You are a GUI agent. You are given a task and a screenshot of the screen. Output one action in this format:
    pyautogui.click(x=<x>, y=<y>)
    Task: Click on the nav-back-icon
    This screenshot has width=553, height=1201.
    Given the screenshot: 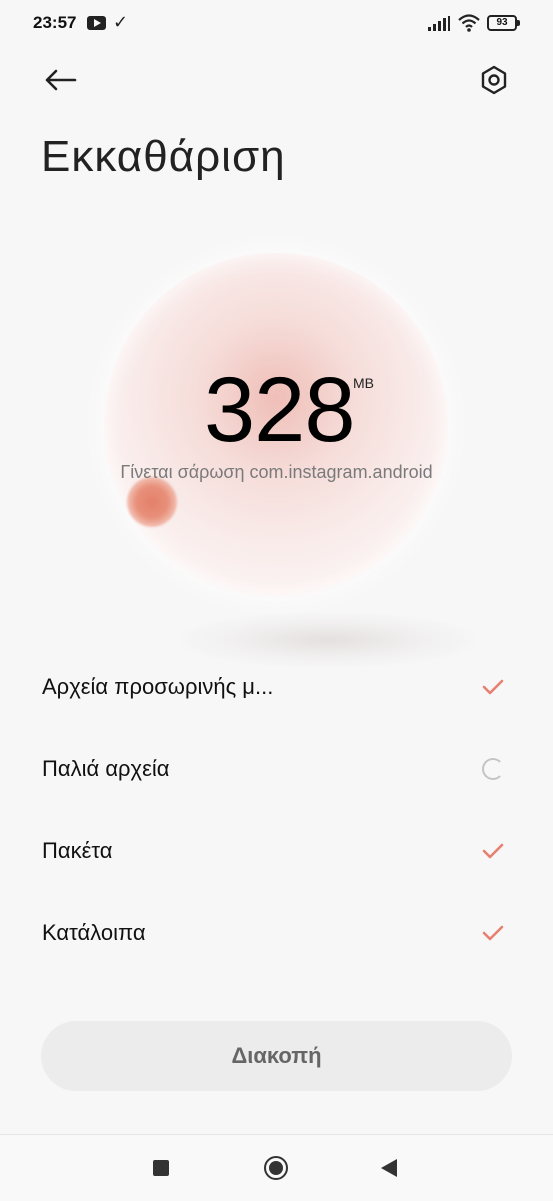 What is the action you would take?
    pyautogui.click(x=389, y=1168)
    